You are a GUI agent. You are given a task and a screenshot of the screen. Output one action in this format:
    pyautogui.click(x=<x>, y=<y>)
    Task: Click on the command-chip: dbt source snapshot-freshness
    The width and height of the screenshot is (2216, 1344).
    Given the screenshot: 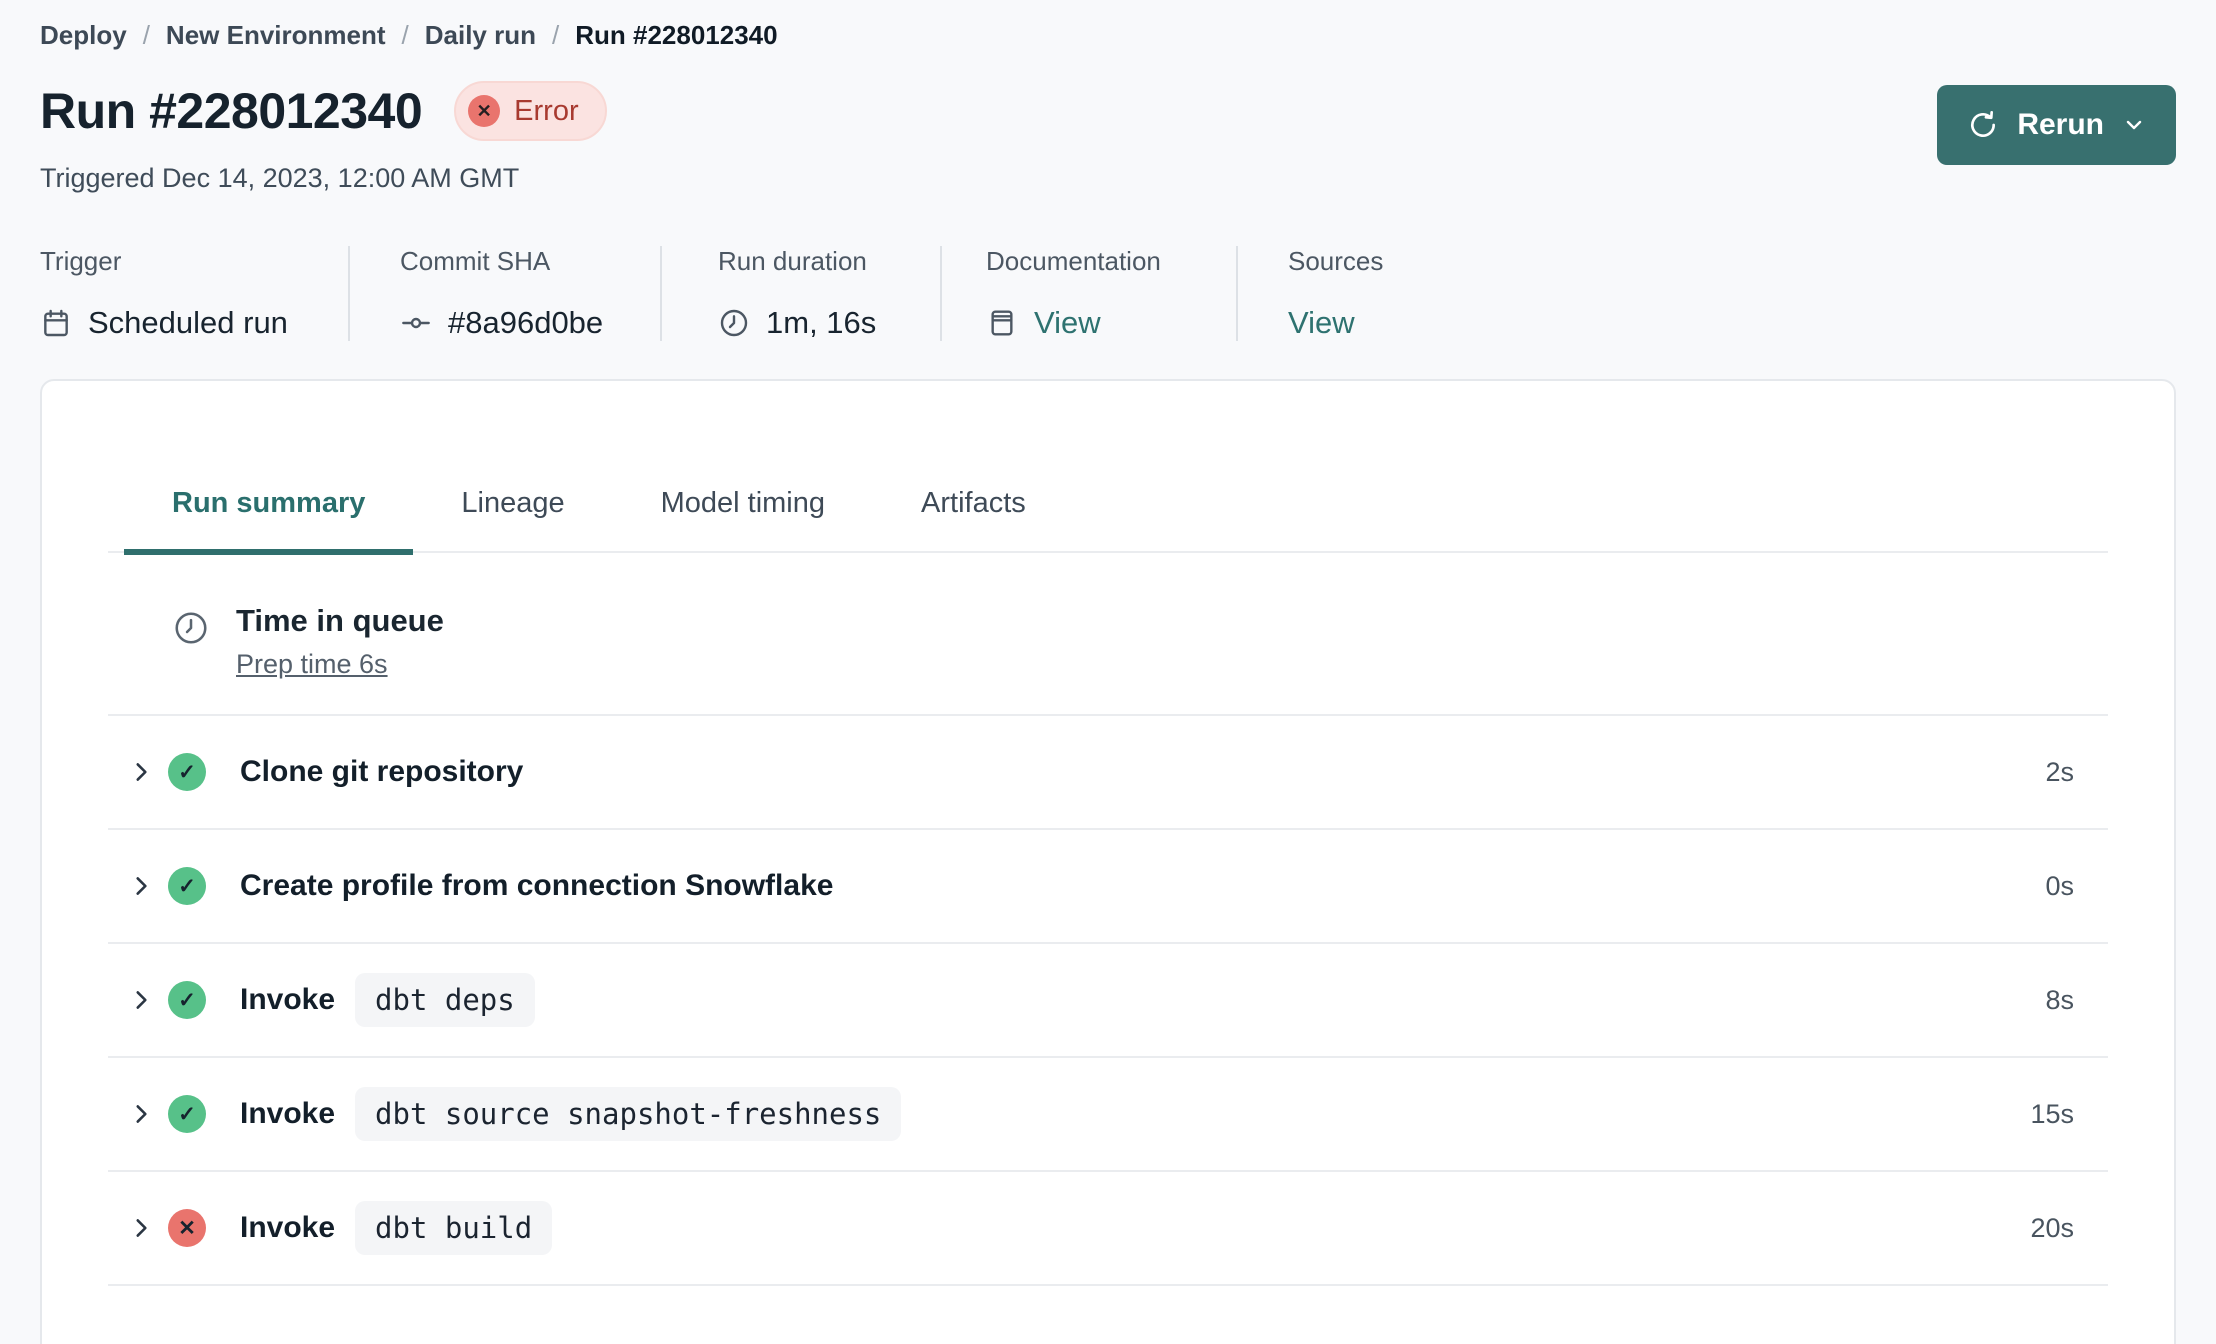 What is the action you would take?
    pyautogui.click(x=628, y=1114)
    